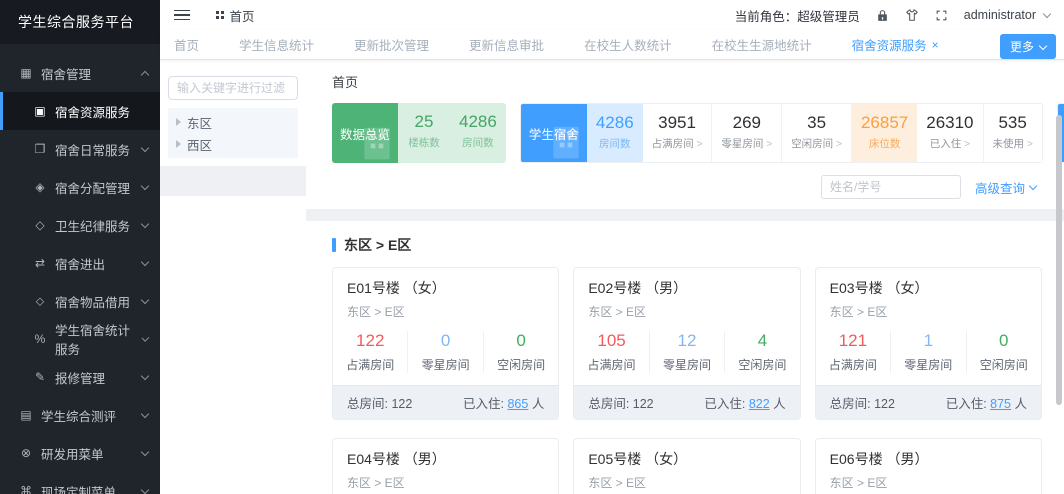 The image size is (1064, 494). Describe the element at coordinates (80, 263) in the screenshot. I see `sidebar-item-dorm-entry-exit: ⇄ 宿舍进出` at that location.